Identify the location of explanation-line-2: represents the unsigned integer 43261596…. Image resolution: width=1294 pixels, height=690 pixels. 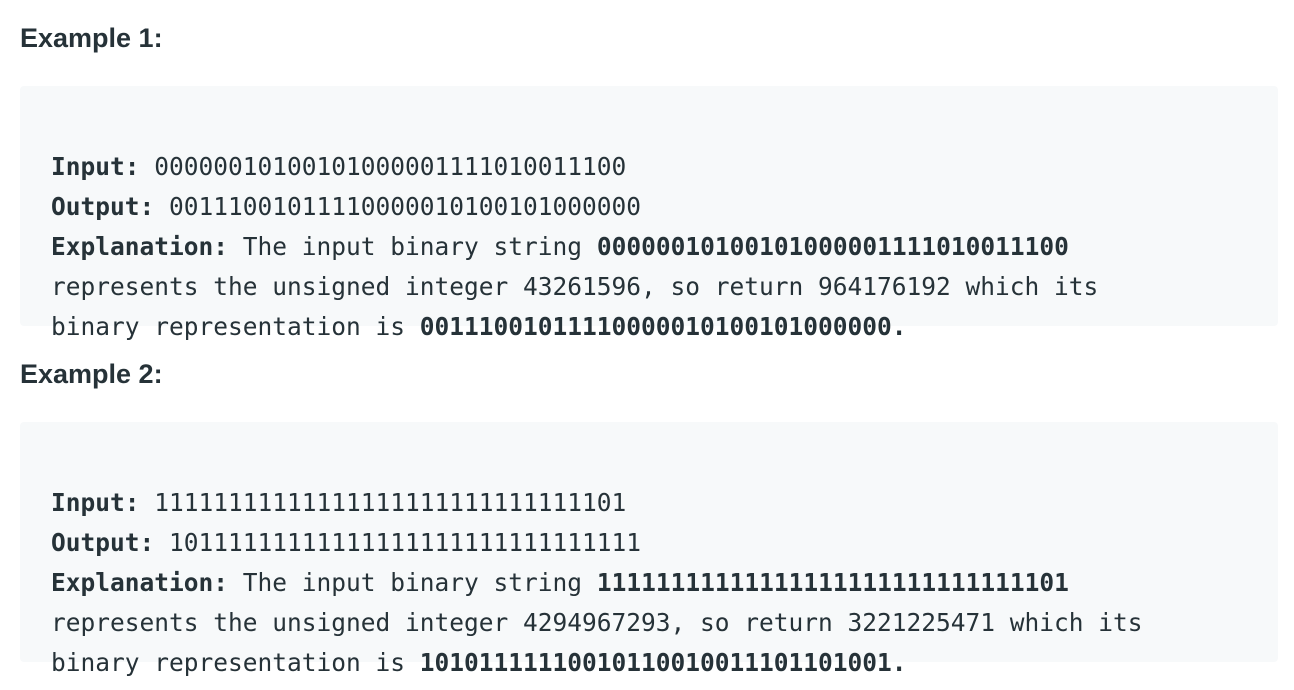
(575, 286).